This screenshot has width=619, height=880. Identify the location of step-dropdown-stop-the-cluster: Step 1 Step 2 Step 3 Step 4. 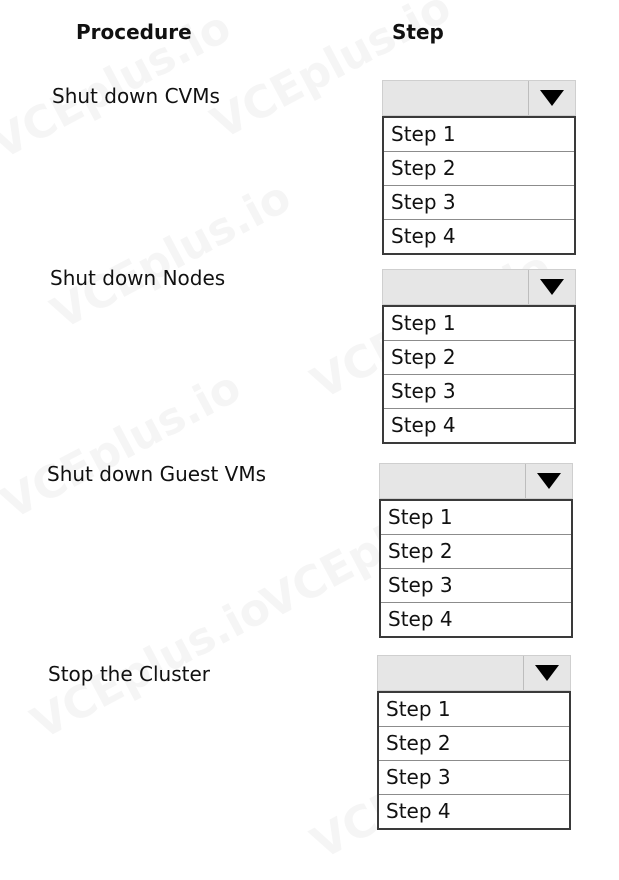
(474, 742).